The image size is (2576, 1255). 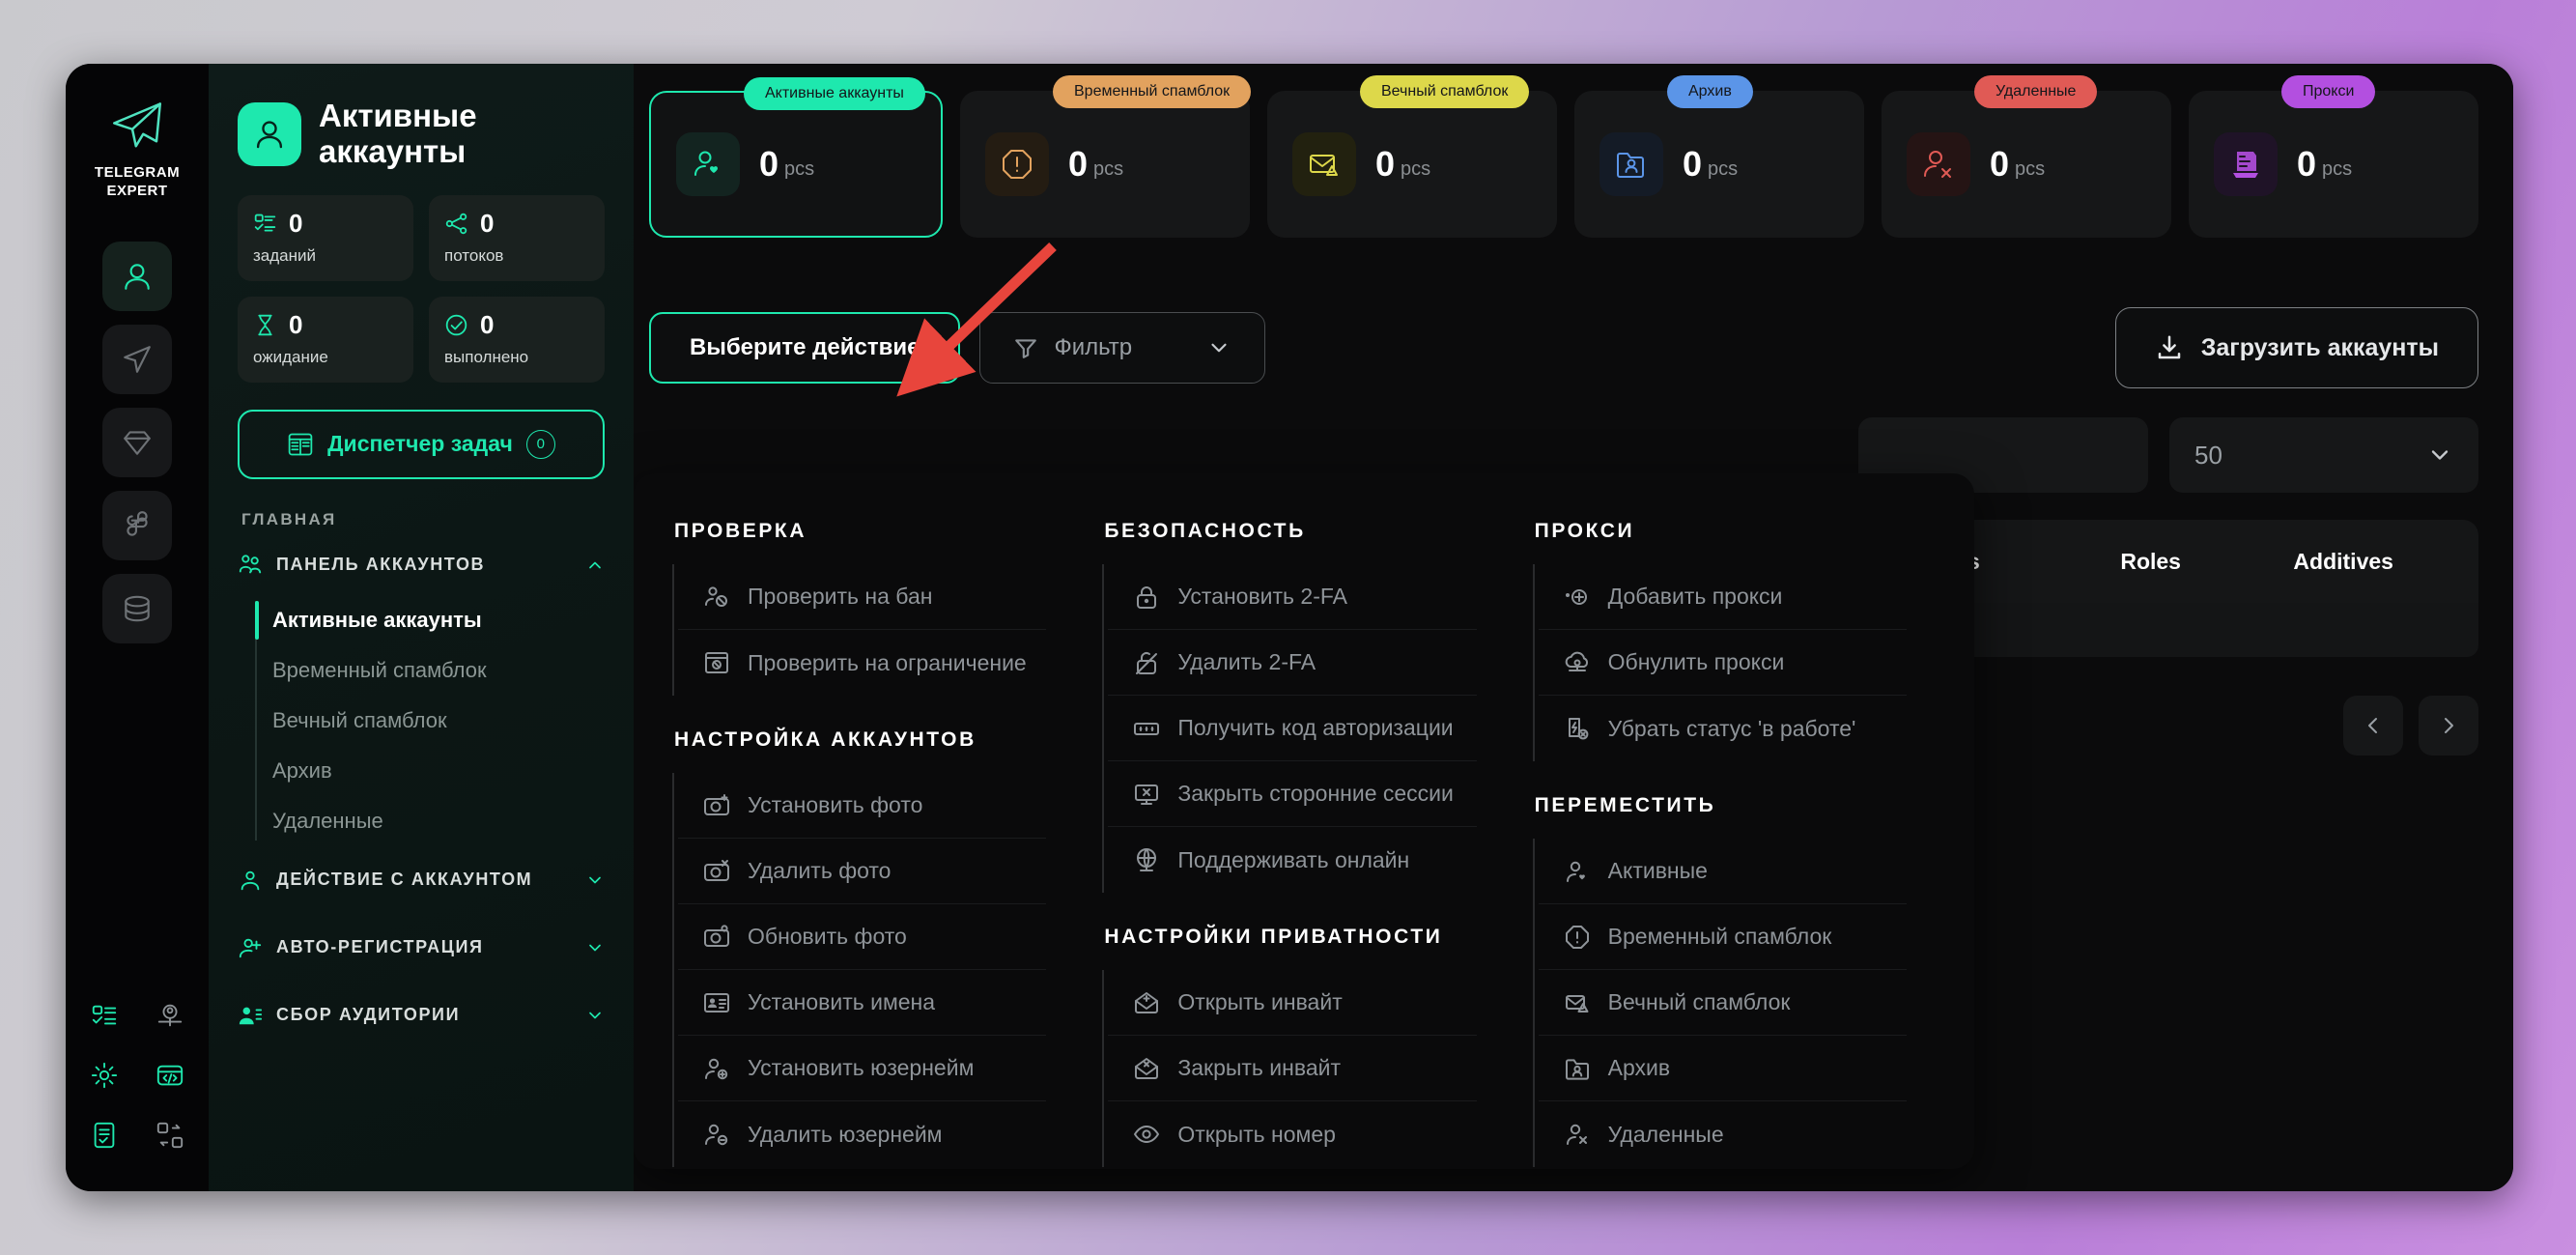 I want to click on dropdown-section-title: ПРОВЕРКА, so click(x=740, y=531).